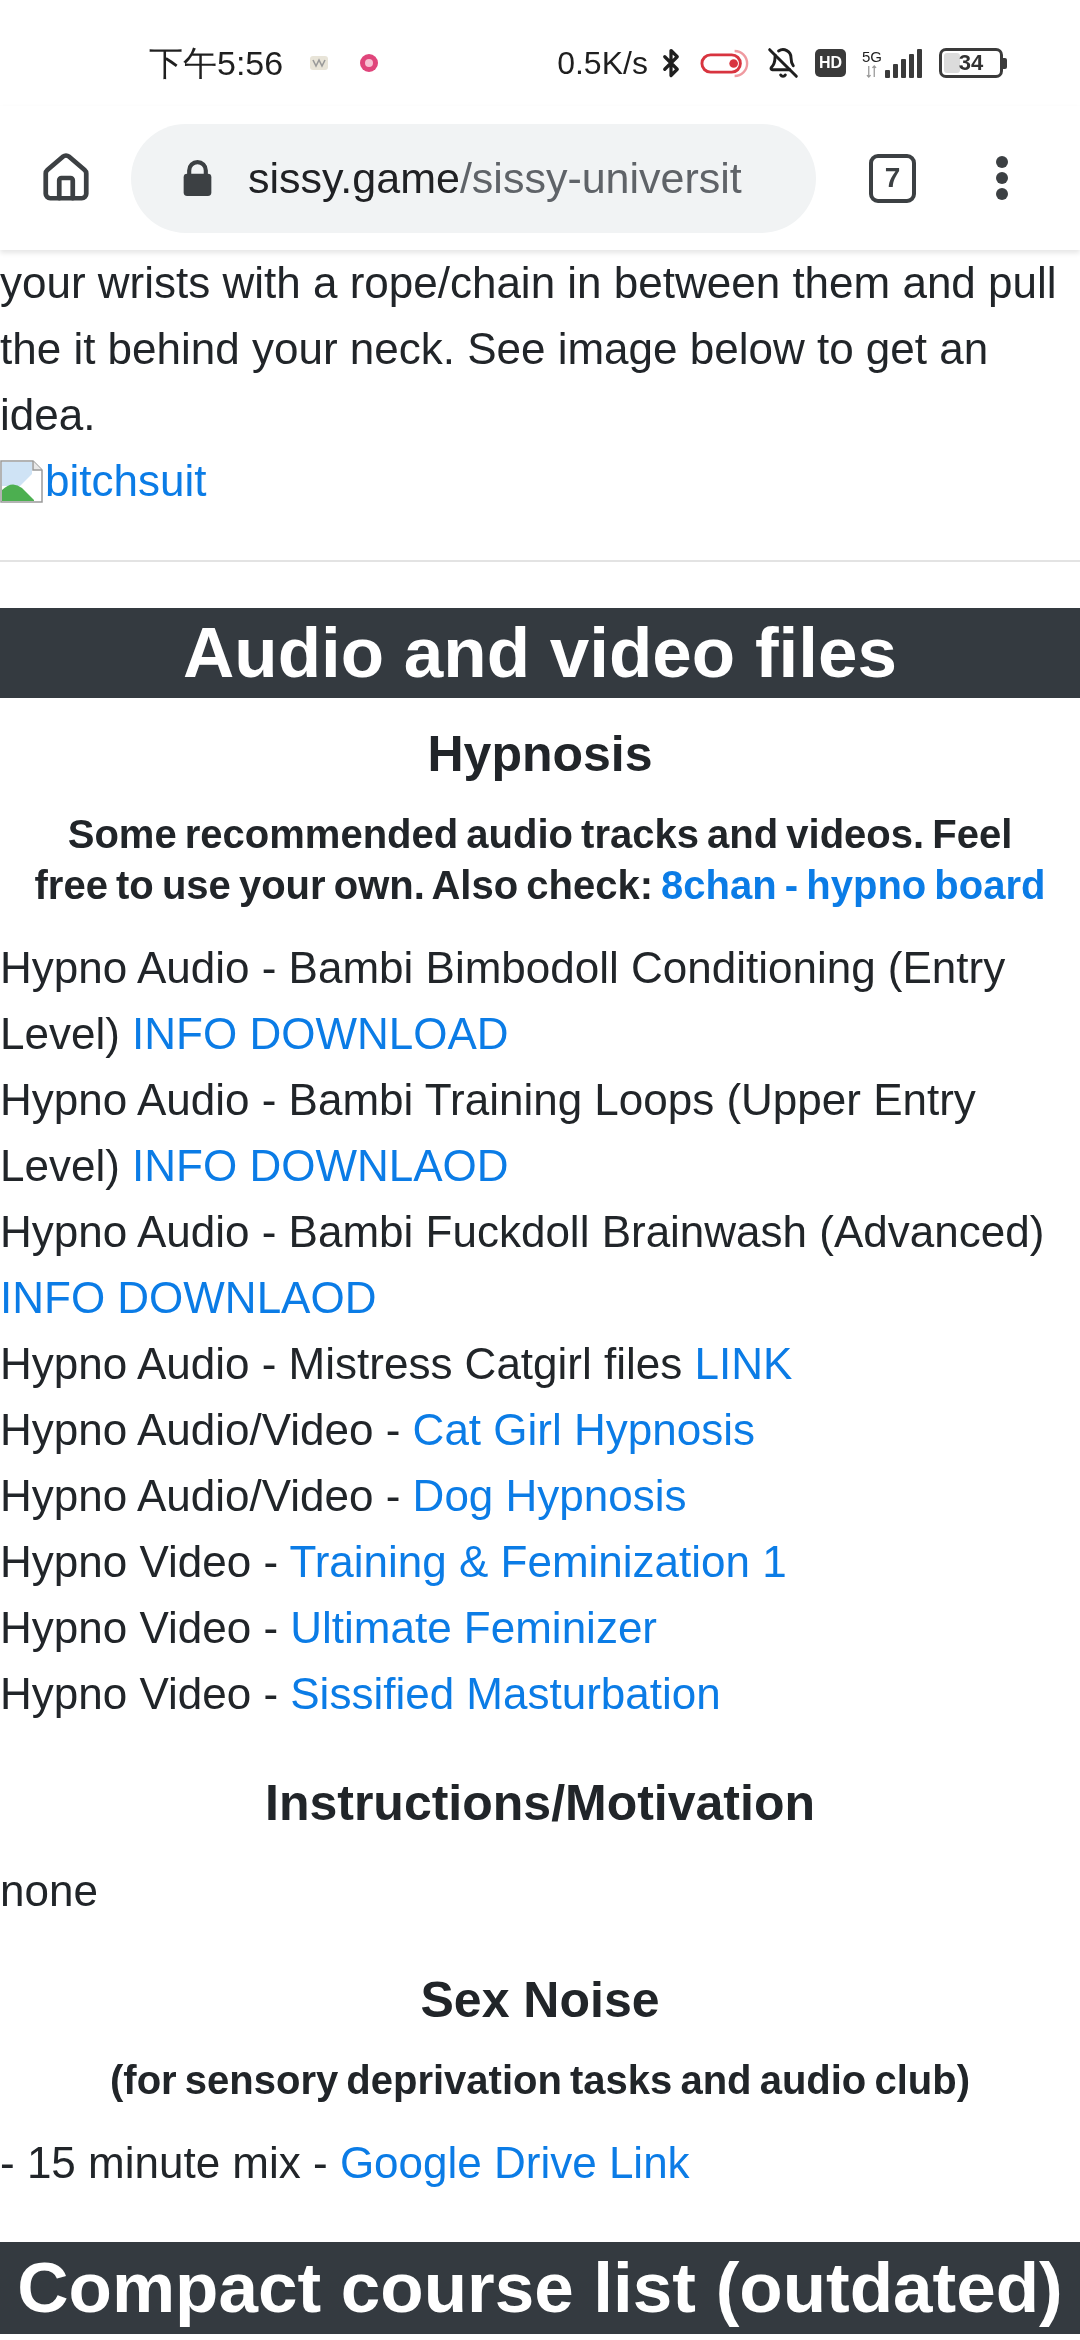 The width and height of the screenshot is (1080, 2340). Describe the element at coordinates (892, 178) in the screenshot. I see `tab-switcher-button: 7` at that location.